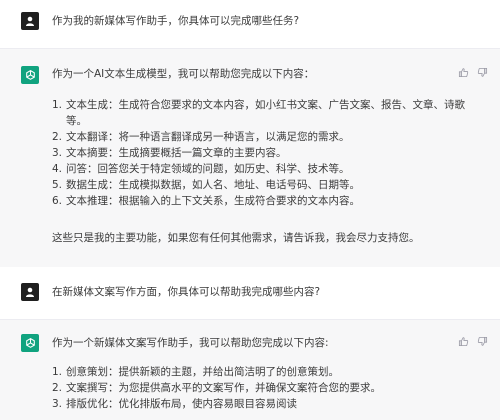  I want to click on user-message-text: 作为我的新媒体写作助手，你具体可以完成哪些任务?, so click(176, 21).